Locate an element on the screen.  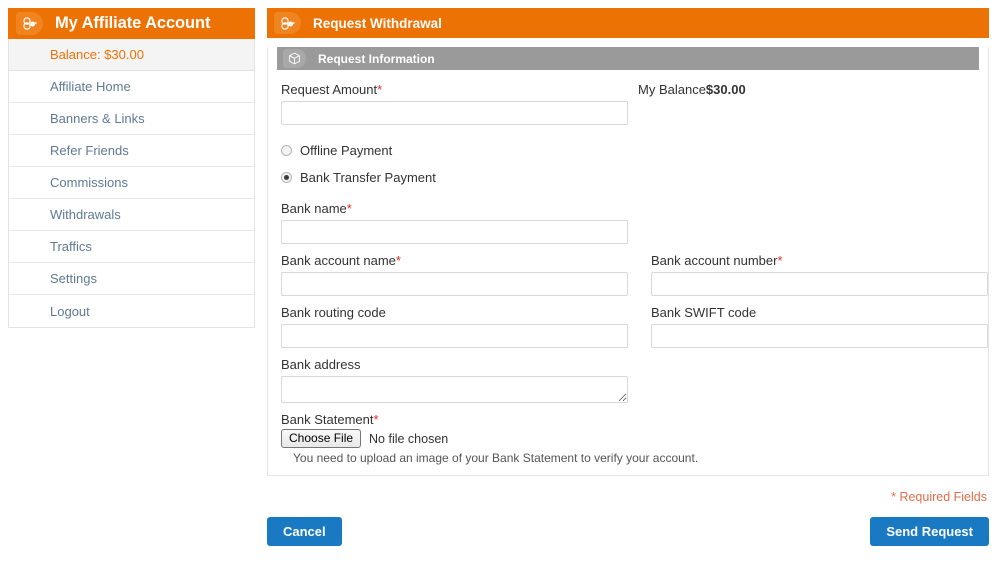
bank-swift-code-field: Bank SWIFT code is located at coordinates (819, 326).